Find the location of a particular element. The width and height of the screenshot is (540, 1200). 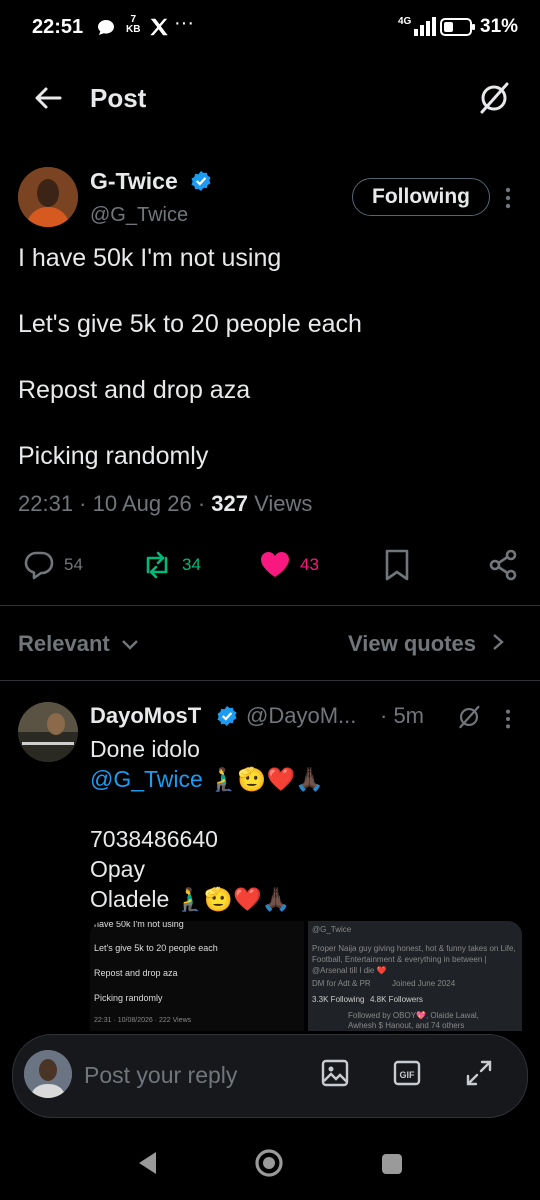

post-line: Repost and drop aza is located at coordinates (134, 390).